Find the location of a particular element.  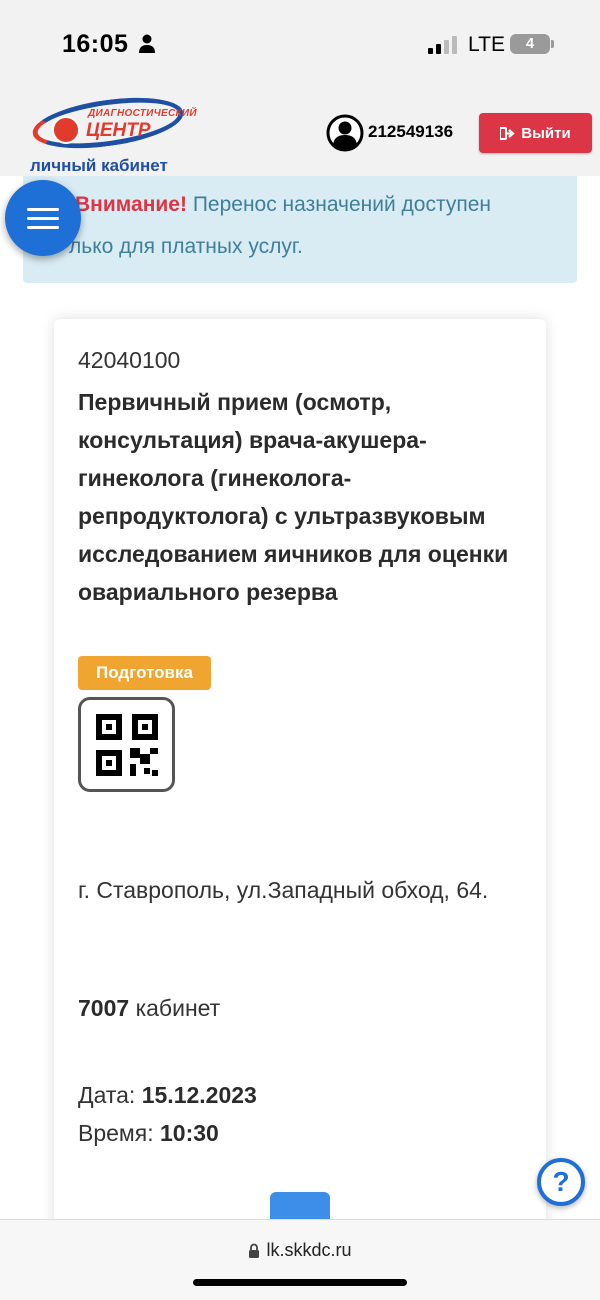

alert-text-line2: лько для платных услуг. is located at coordinates (186, 246).